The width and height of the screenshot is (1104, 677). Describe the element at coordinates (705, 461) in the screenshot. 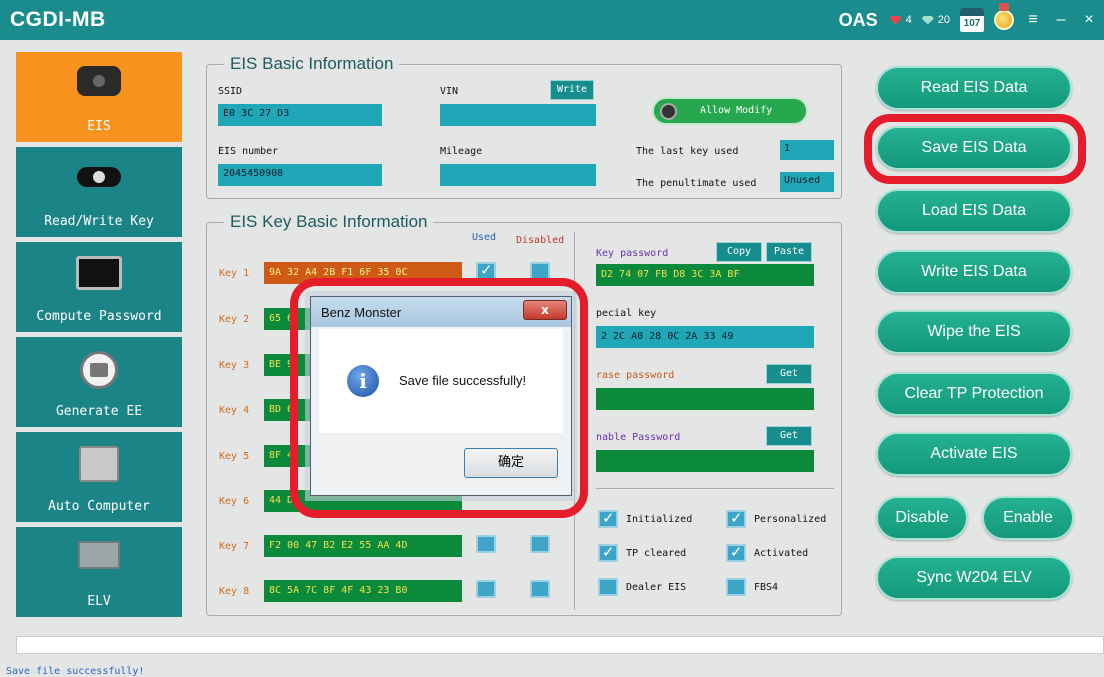

I see `enable-password-field` at that location.